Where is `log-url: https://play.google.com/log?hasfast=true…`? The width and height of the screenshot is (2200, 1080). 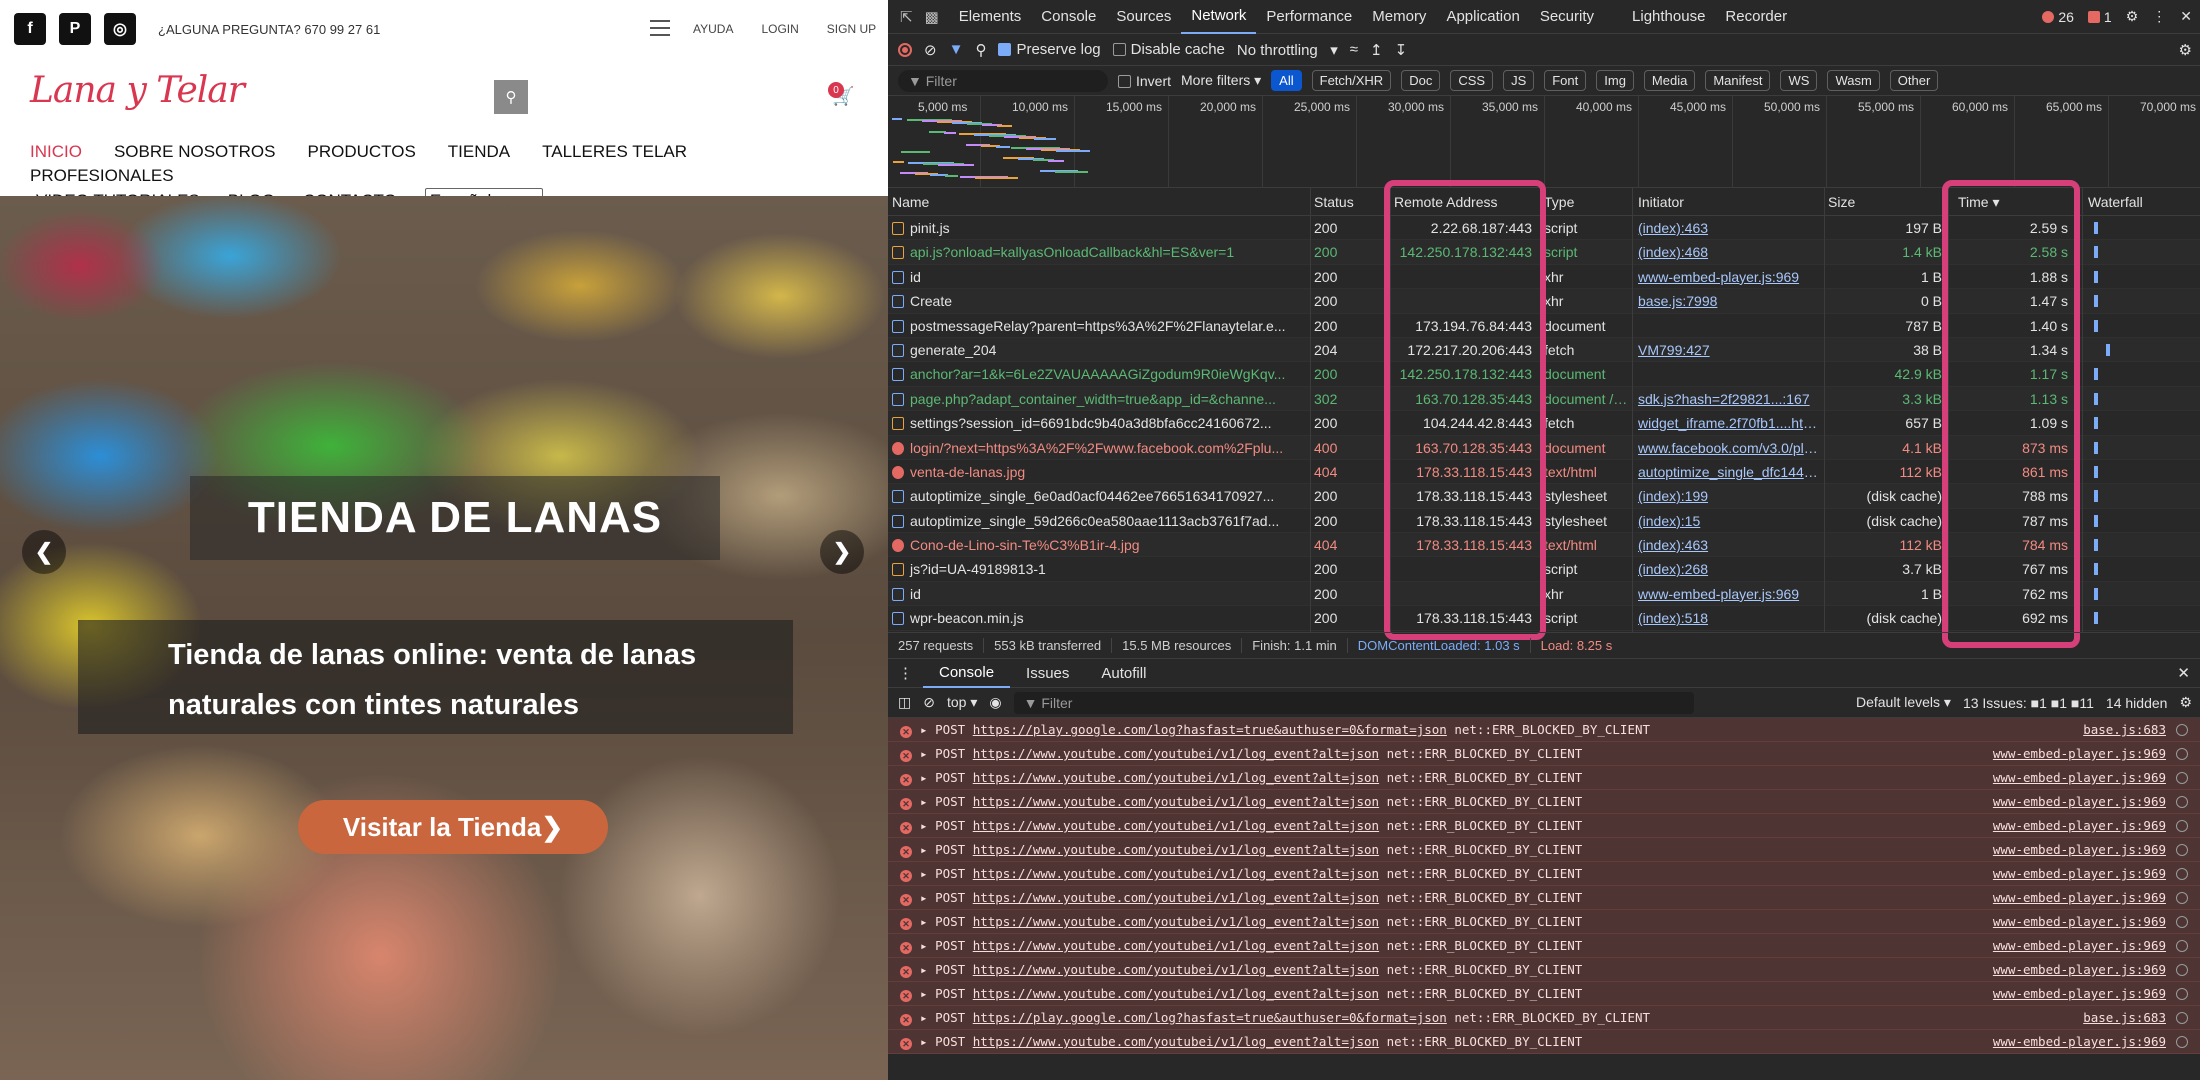 log-url: https://play.google.com/log?hasfast=true… is located at coordinates (1210, 1017).